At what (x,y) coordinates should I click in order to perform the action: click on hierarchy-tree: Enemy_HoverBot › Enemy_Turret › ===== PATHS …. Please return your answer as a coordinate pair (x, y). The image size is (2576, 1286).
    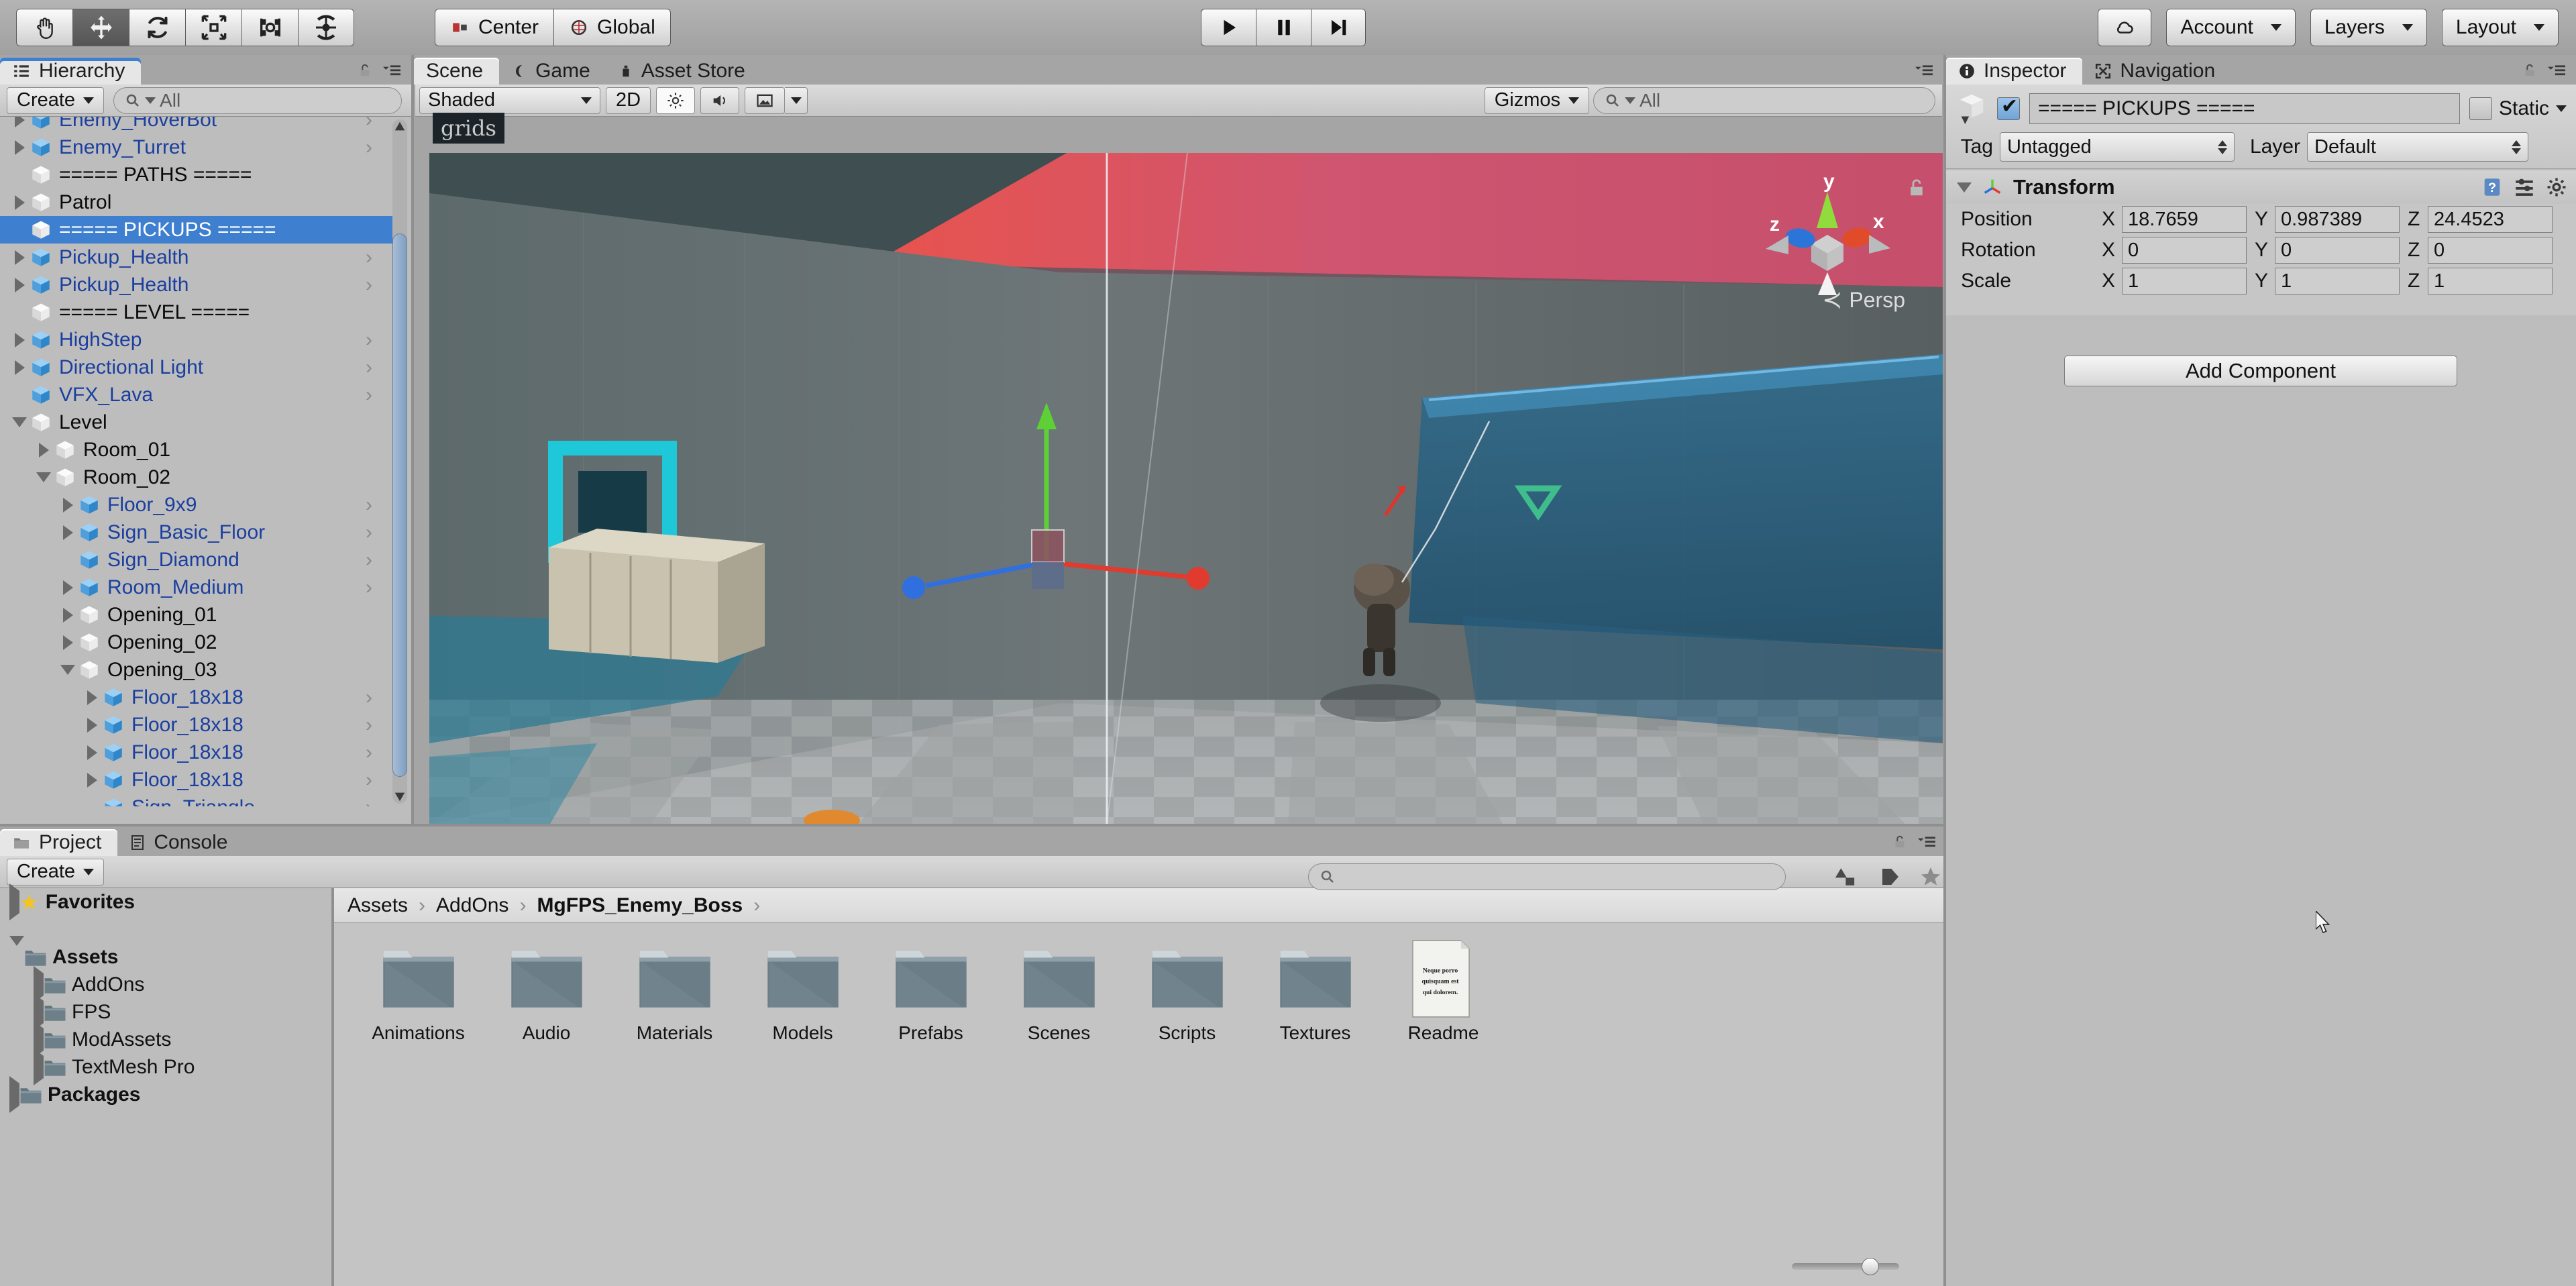
    Looking at the image, I should click on (199, 461).